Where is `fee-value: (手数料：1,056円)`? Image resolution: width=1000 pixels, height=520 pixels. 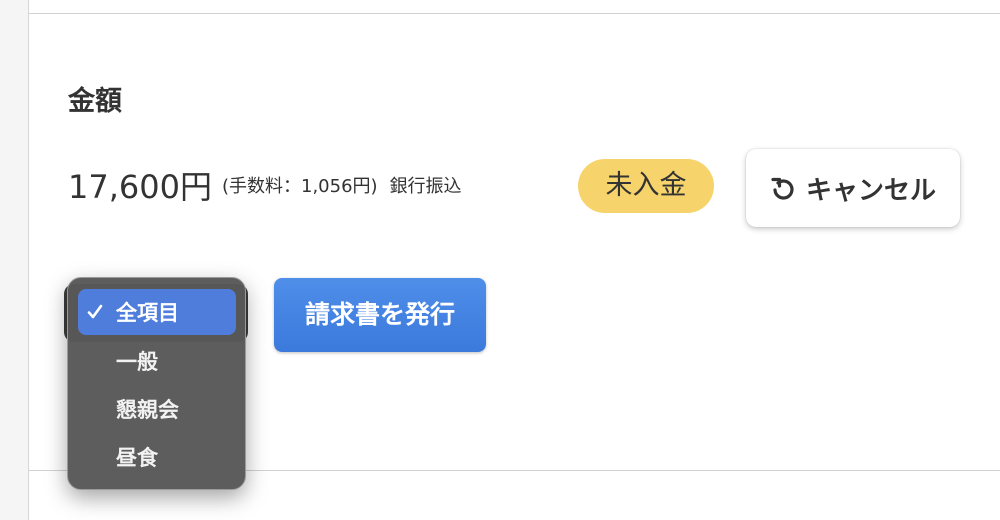
fee-value: (手数料：1,056円) is located at coordinates (299, 186).